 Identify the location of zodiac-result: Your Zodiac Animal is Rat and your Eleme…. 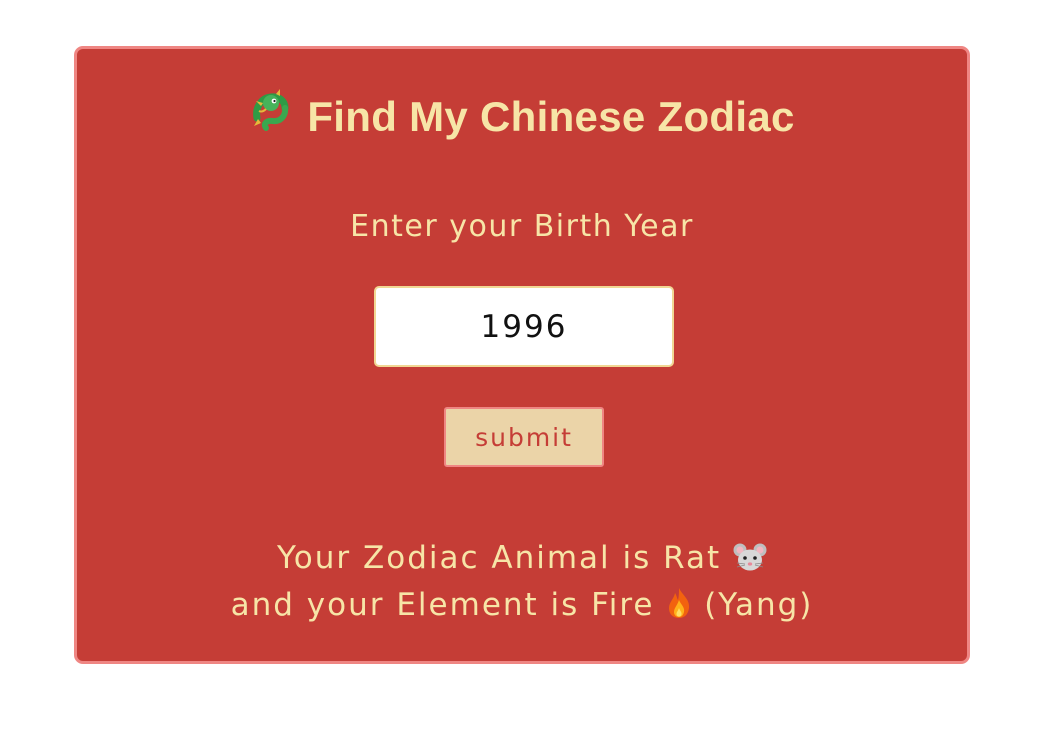
(522, 584).